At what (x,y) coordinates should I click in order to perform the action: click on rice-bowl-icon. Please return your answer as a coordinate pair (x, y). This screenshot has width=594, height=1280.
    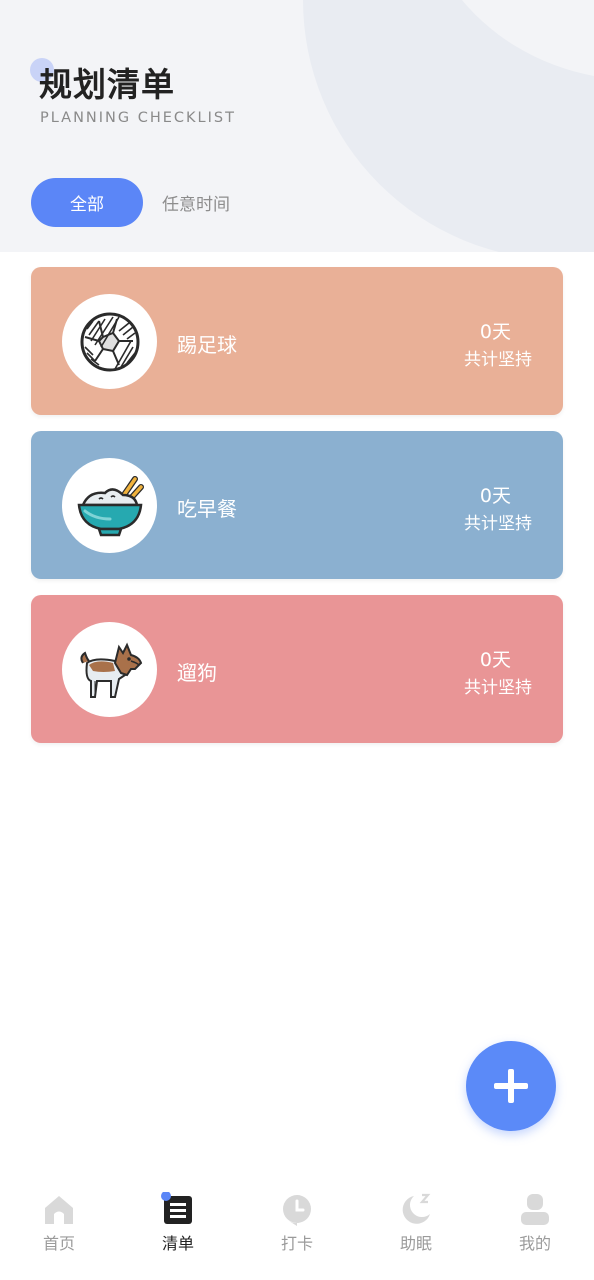
    Looking at the image, I should click on (110, 505).